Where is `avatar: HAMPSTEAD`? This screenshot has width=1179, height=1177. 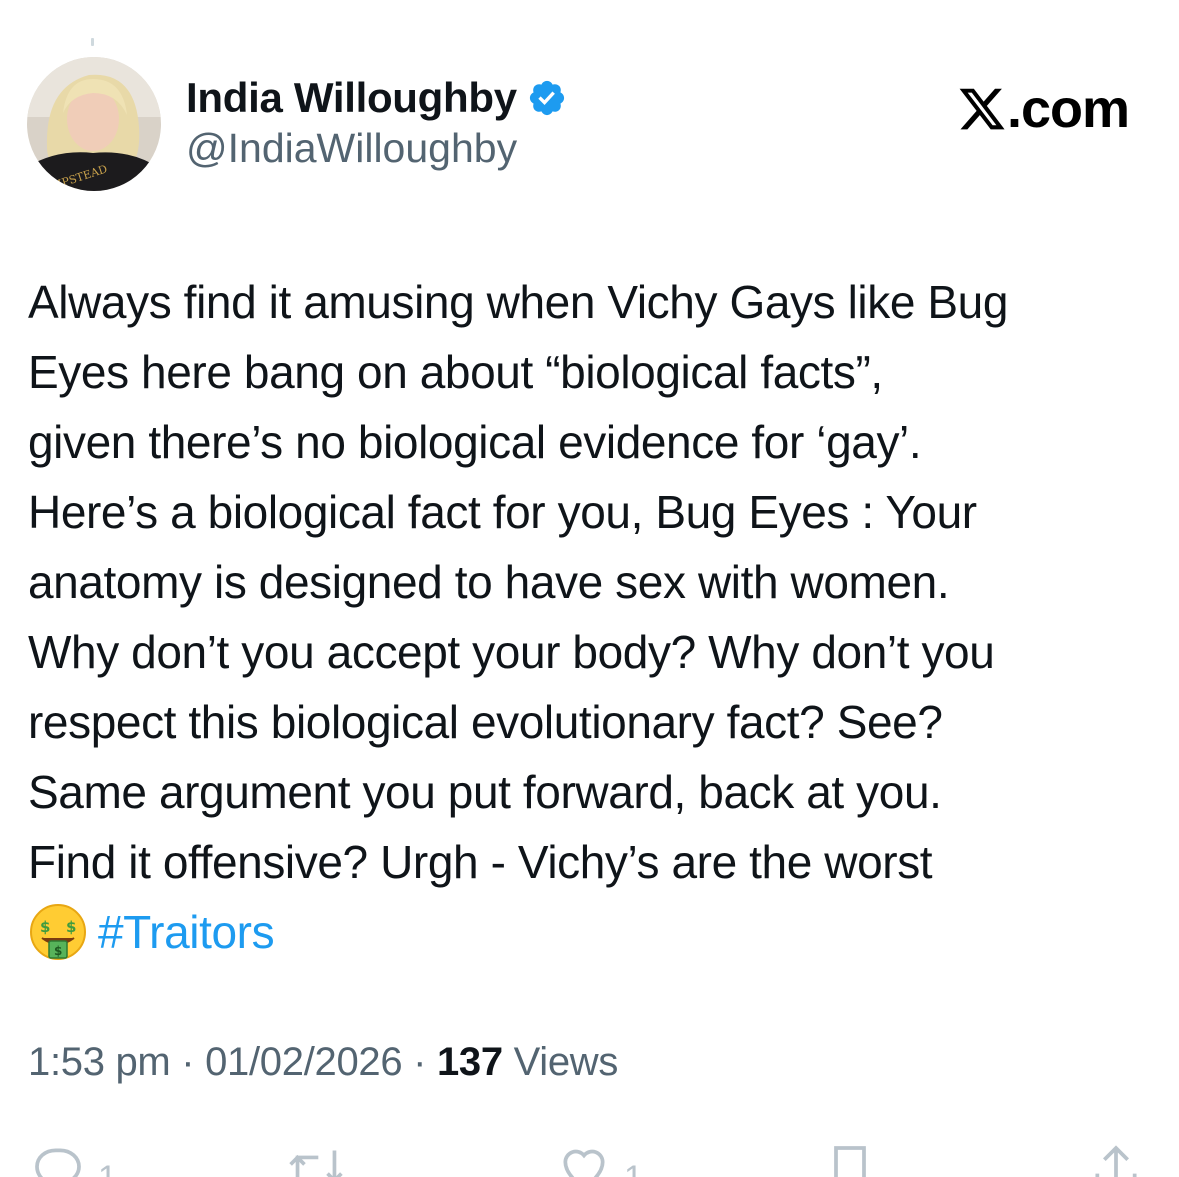 avatar: HAMPSTEAD is located at coordinates (94, 124).